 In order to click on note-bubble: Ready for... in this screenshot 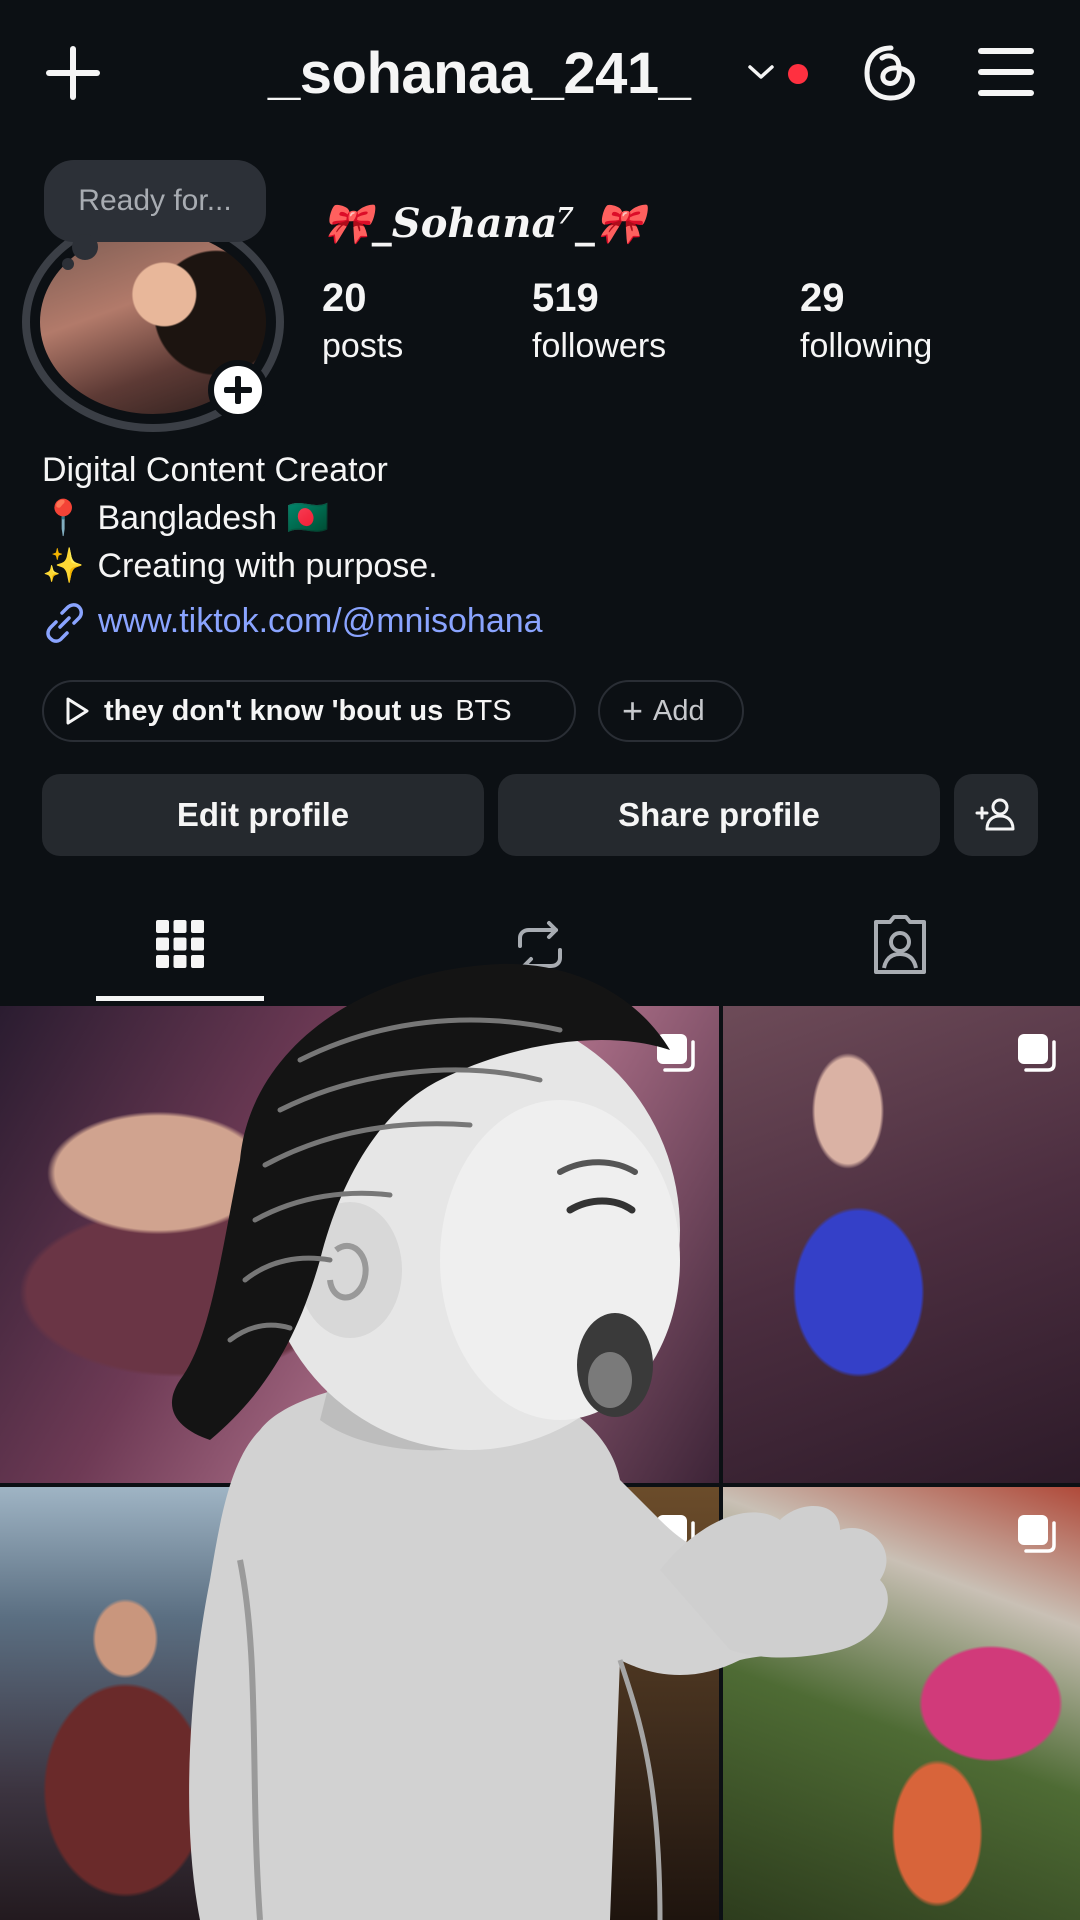, I will do `click(155, 201)`.